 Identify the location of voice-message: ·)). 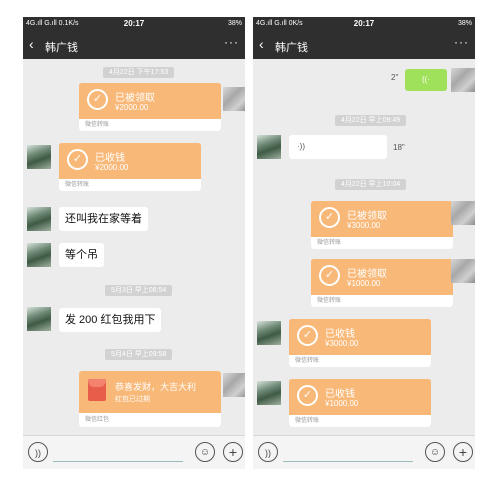
(338, 147).